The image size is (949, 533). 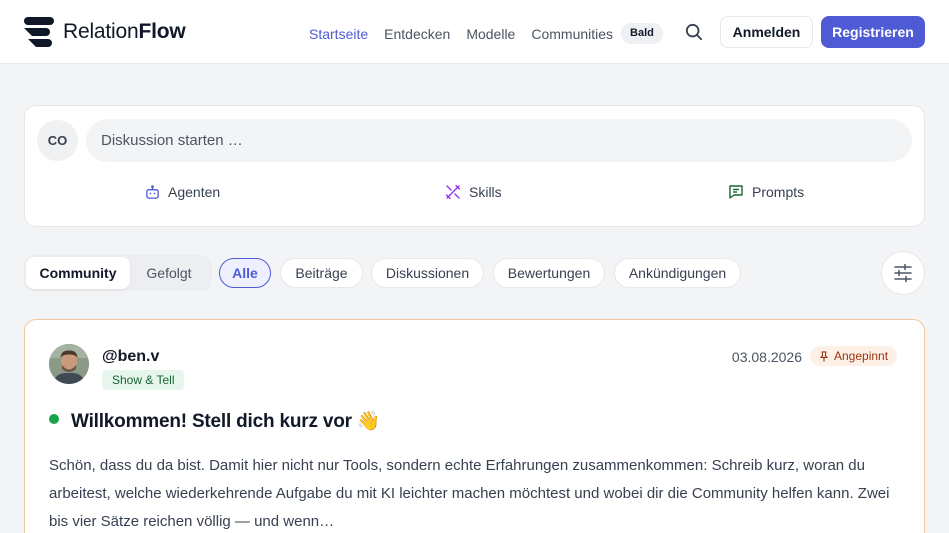 What do you see at coordinates (226, 421) in the screenshot?
I see `post-title: Willkommen! Stell dich kurz vor 👋` at bounding box center [226, 421].